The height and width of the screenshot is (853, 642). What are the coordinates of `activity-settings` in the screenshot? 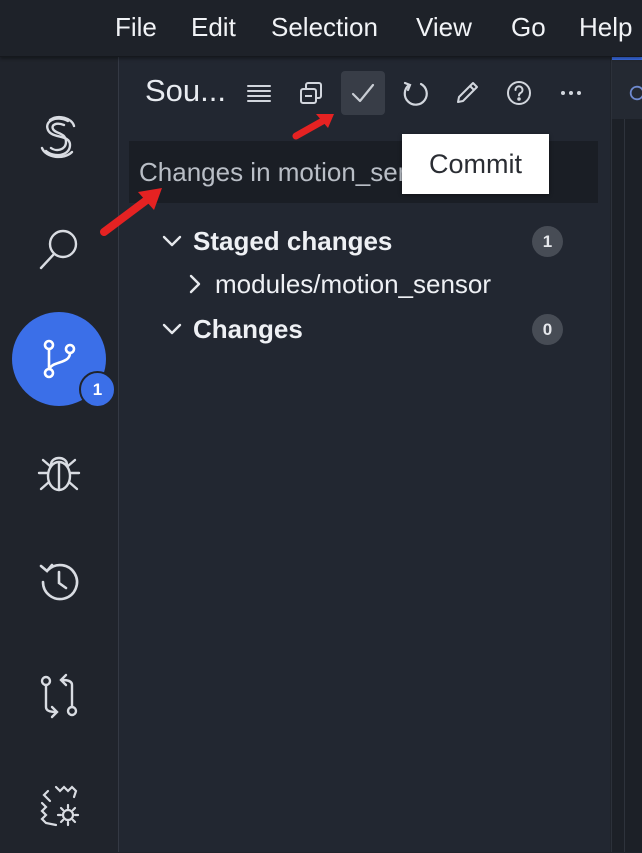 It's located at (59, 806).